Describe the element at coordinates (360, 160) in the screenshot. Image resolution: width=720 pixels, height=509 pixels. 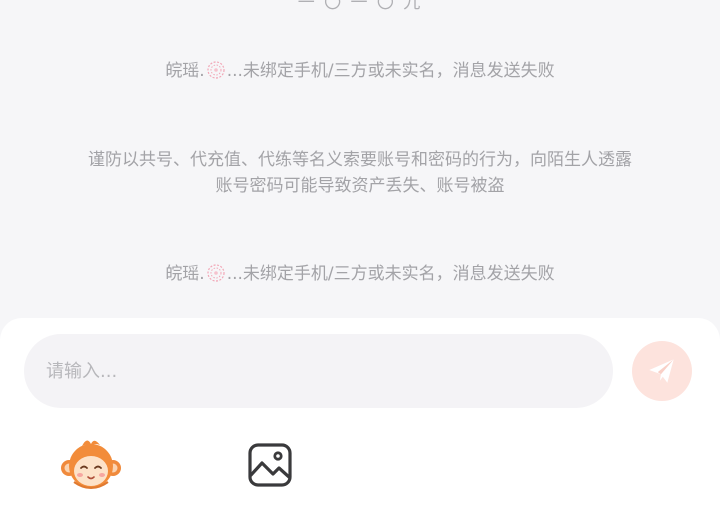
I see `warning-line-1: 谨防以共号、代充值、代练等名义索要账号和密码的行为，向陌生人透露` at that location.